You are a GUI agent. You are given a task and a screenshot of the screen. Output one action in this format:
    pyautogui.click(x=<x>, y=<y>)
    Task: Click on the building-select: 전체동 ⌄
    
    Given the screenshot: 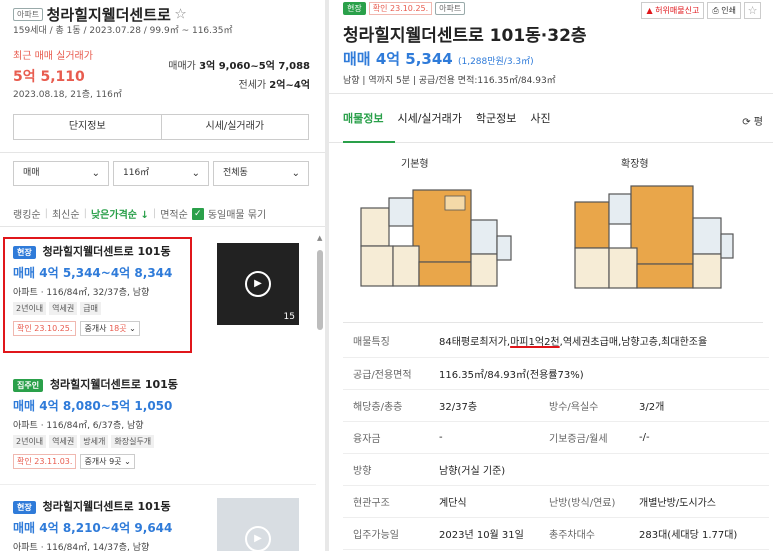 What is the action you would take?
    pyautogui.click(x=261, y=173)
    